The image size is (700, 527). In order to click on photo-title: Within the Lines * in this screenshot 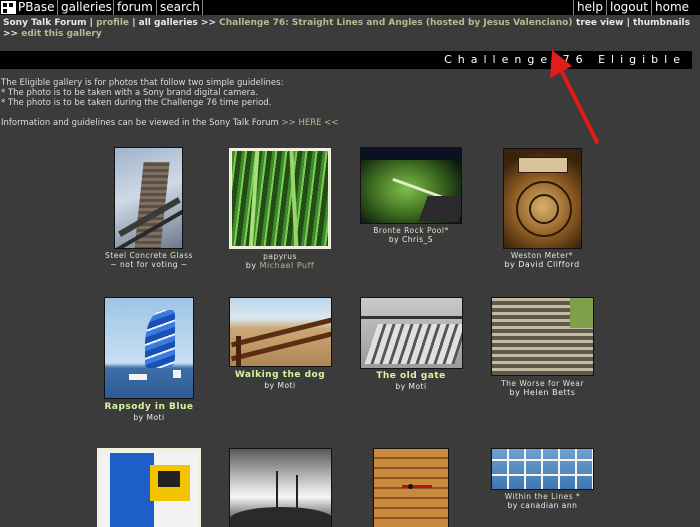, I will do `click(542, 496)`.